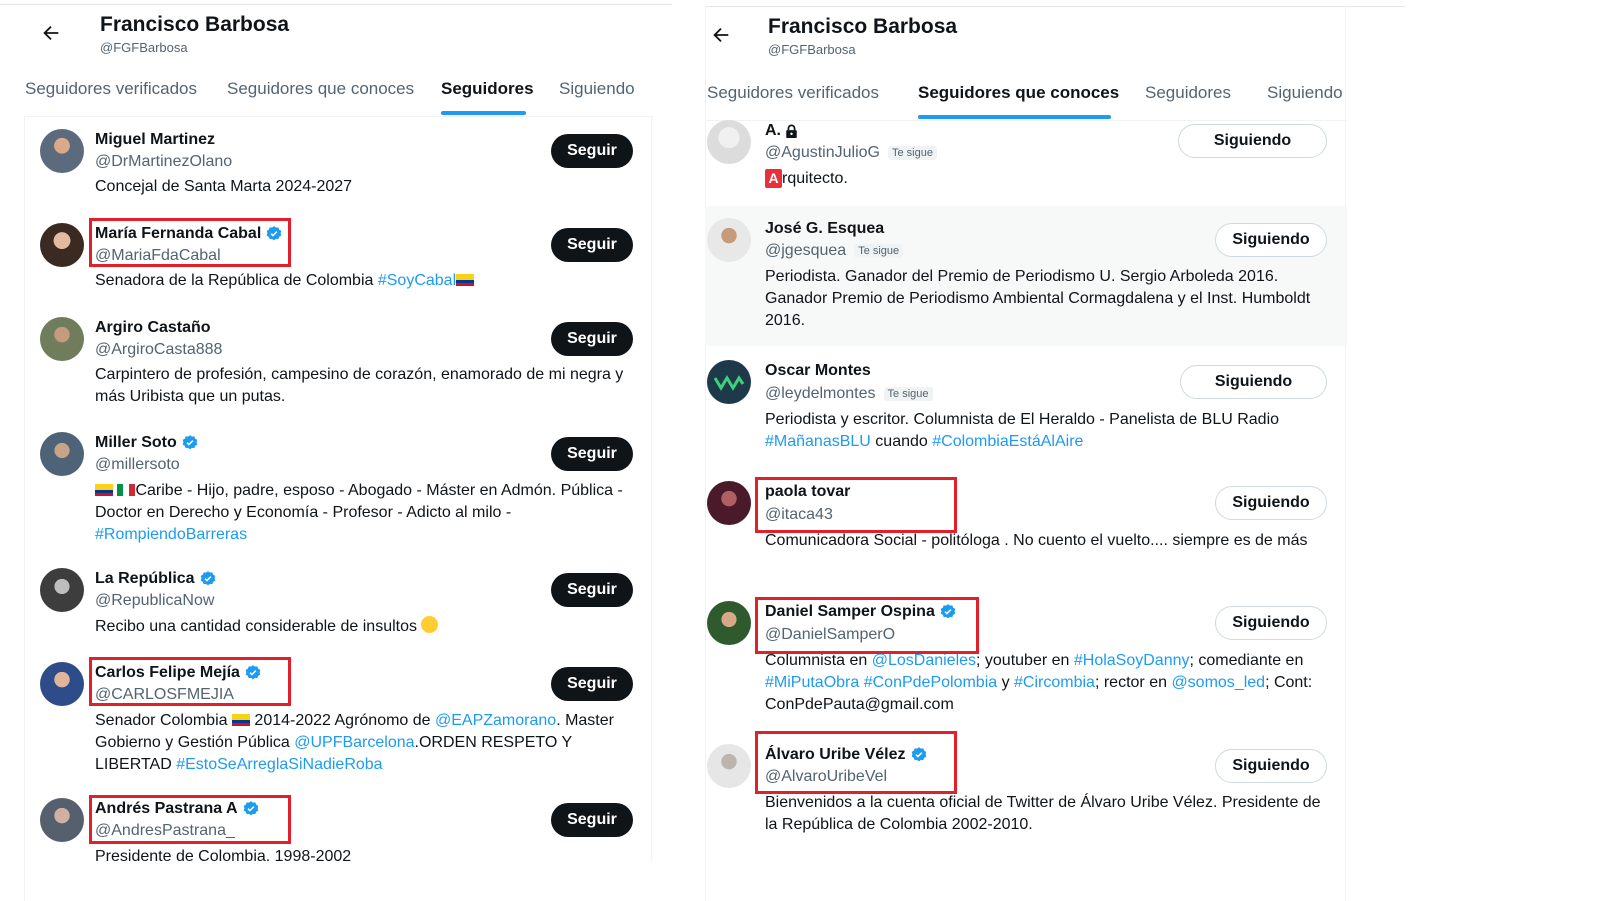 The height and width of the screenshot is (901, 1600). Describe the element at coordinates (279, 764) in the screenshot. I see `hashtag-link: #EstoSeArreglaSiNadieRoba` at that location.